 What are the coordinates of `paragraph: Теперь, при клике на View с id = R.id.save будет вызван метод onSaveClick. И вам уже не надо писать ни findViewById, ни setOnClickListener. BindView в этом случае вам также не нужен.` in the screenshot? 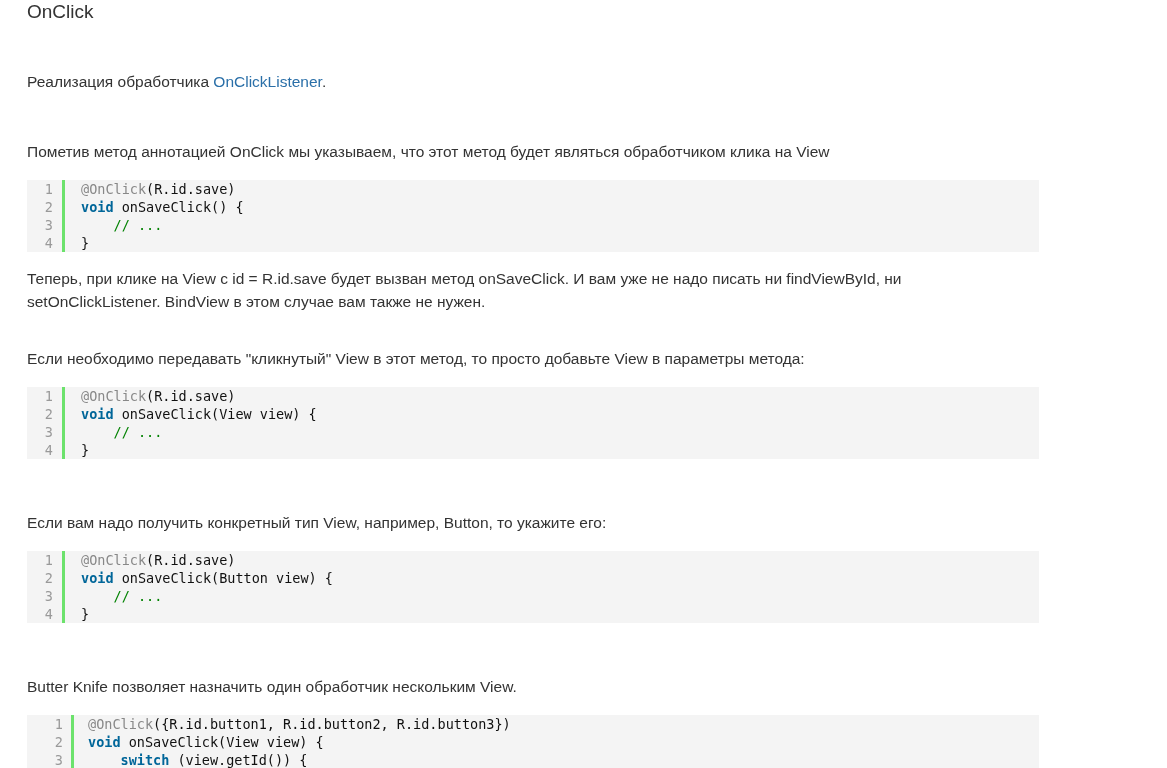 It's located at (465, 290).